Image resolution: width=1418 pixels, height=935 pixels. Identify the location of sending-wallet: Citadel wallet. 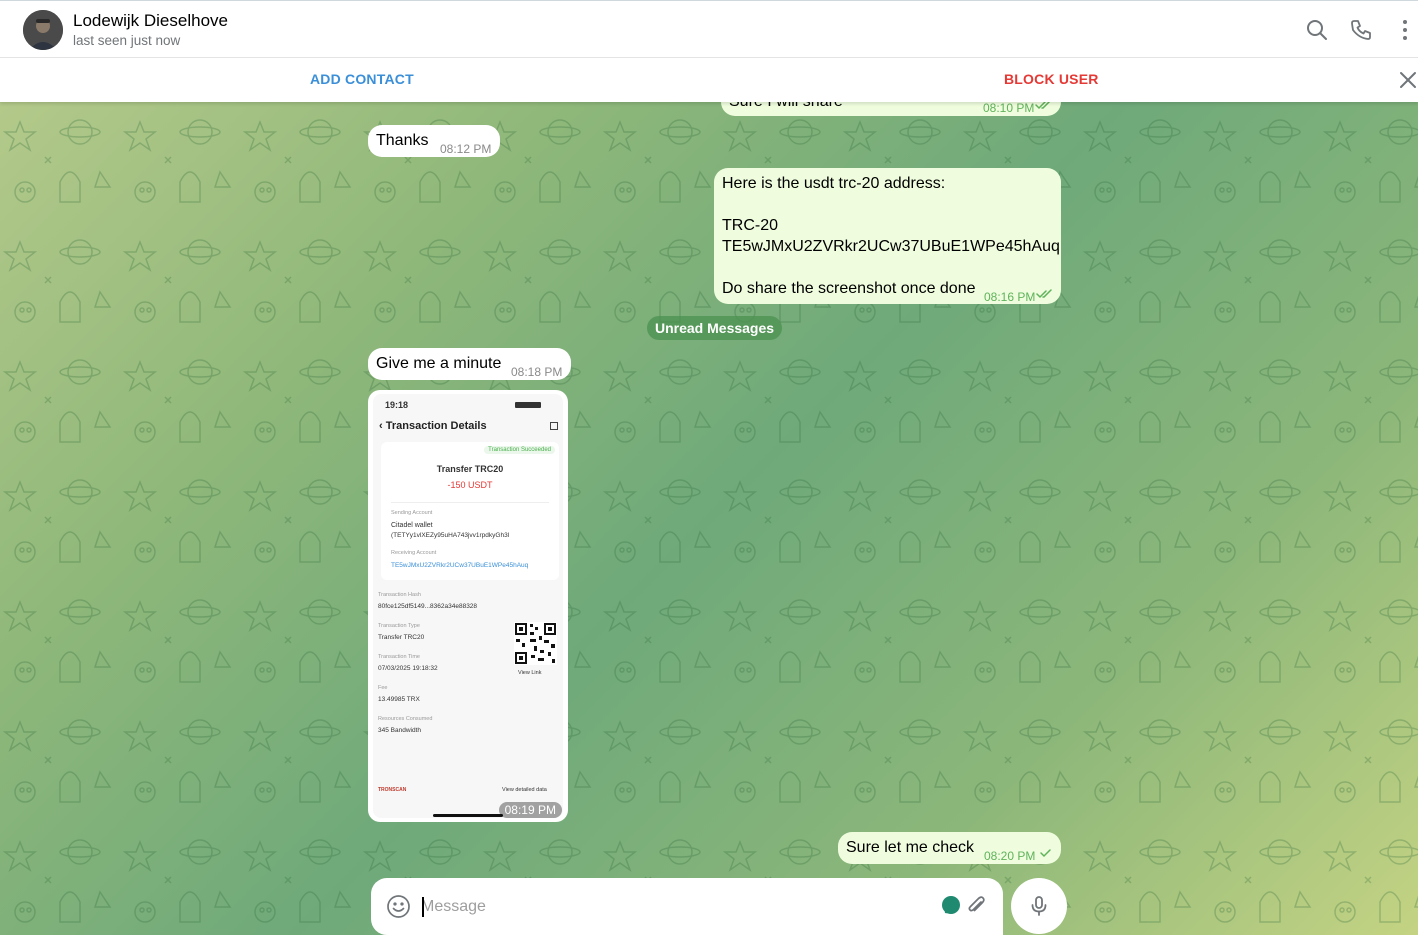
(412, 525).